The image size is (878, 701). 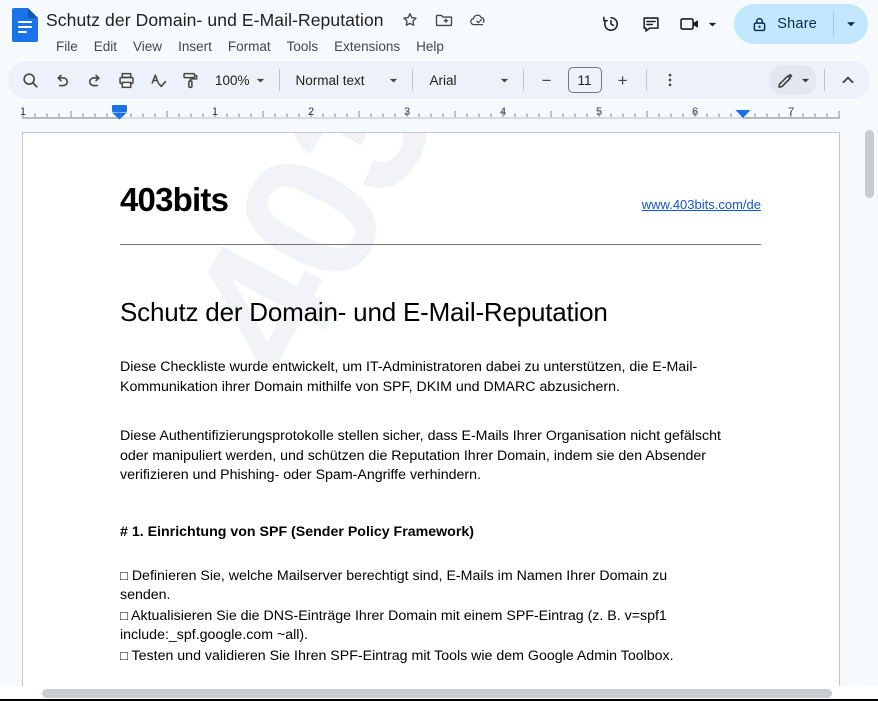 I want to click on menu-item-format: Format, so click(x=249, y=46).